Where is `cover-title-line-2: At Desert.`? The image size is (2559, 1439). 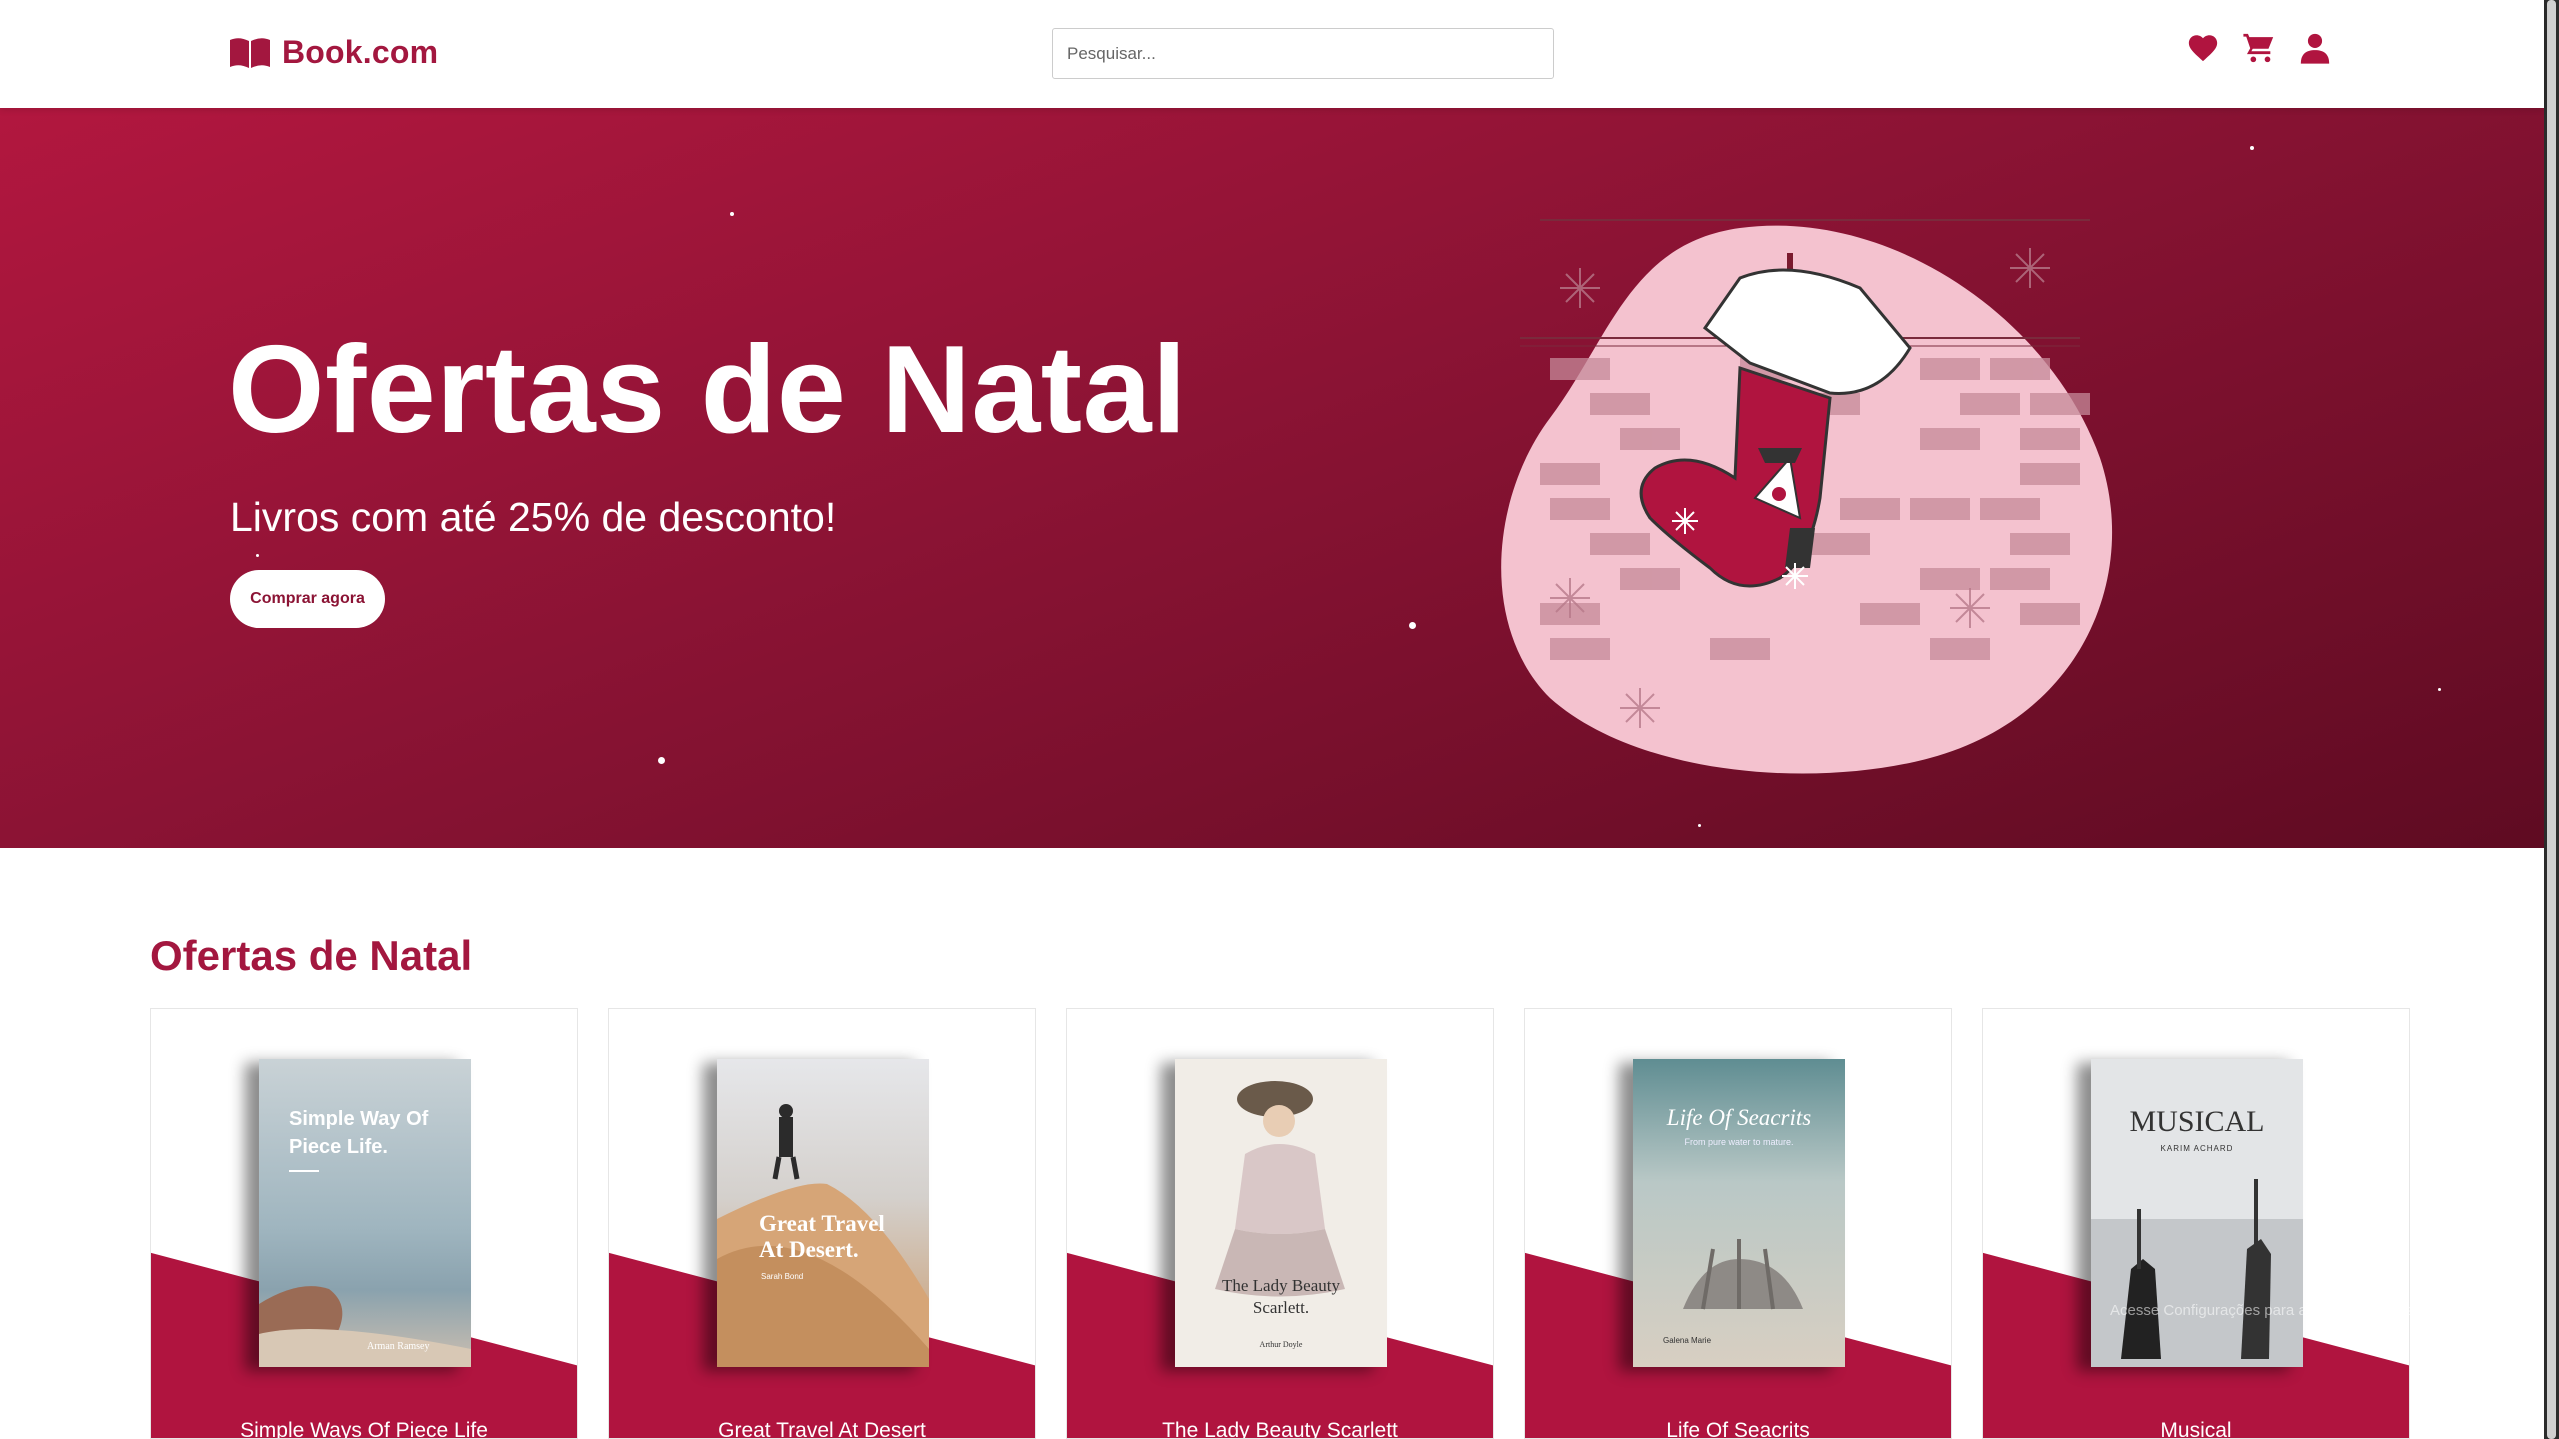
cover-title-line-2: At Desert. is located at coordinates (809, 1249).